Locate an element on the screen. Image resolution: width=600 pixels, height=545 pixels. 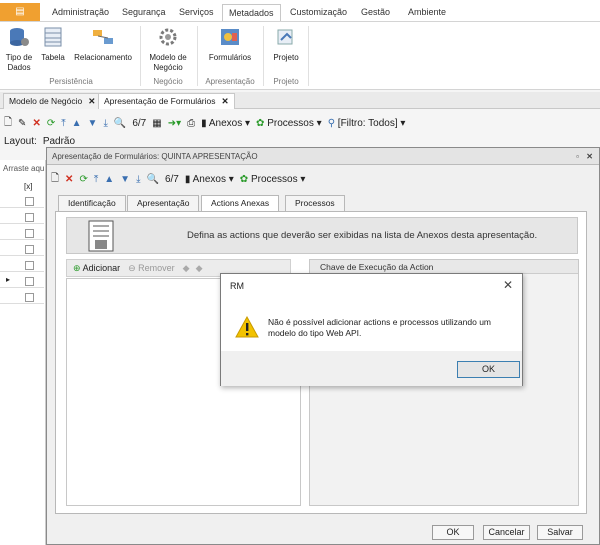
add-action-button: ⊕ Adicionar is located at coordinates (96, 268).